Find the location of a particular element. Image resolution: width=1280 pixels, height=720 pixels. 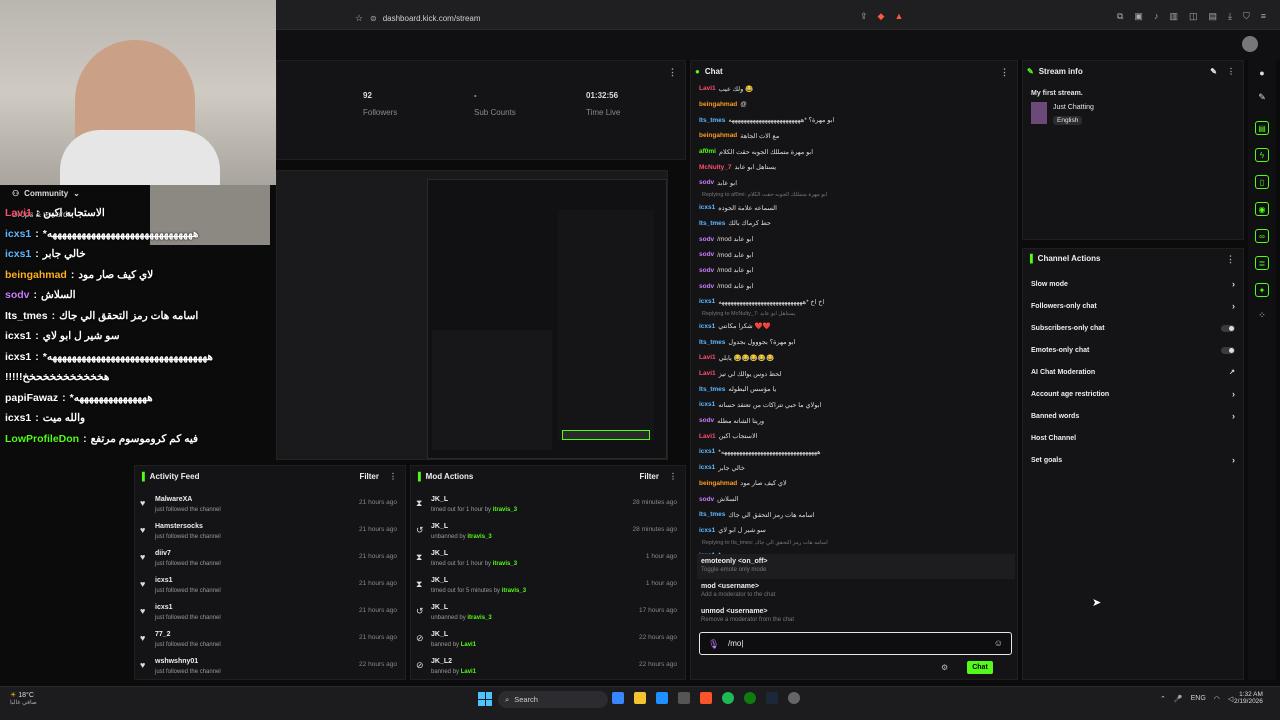

mic-tray-icon: 🎤 is located at coordinates (1178, 699).